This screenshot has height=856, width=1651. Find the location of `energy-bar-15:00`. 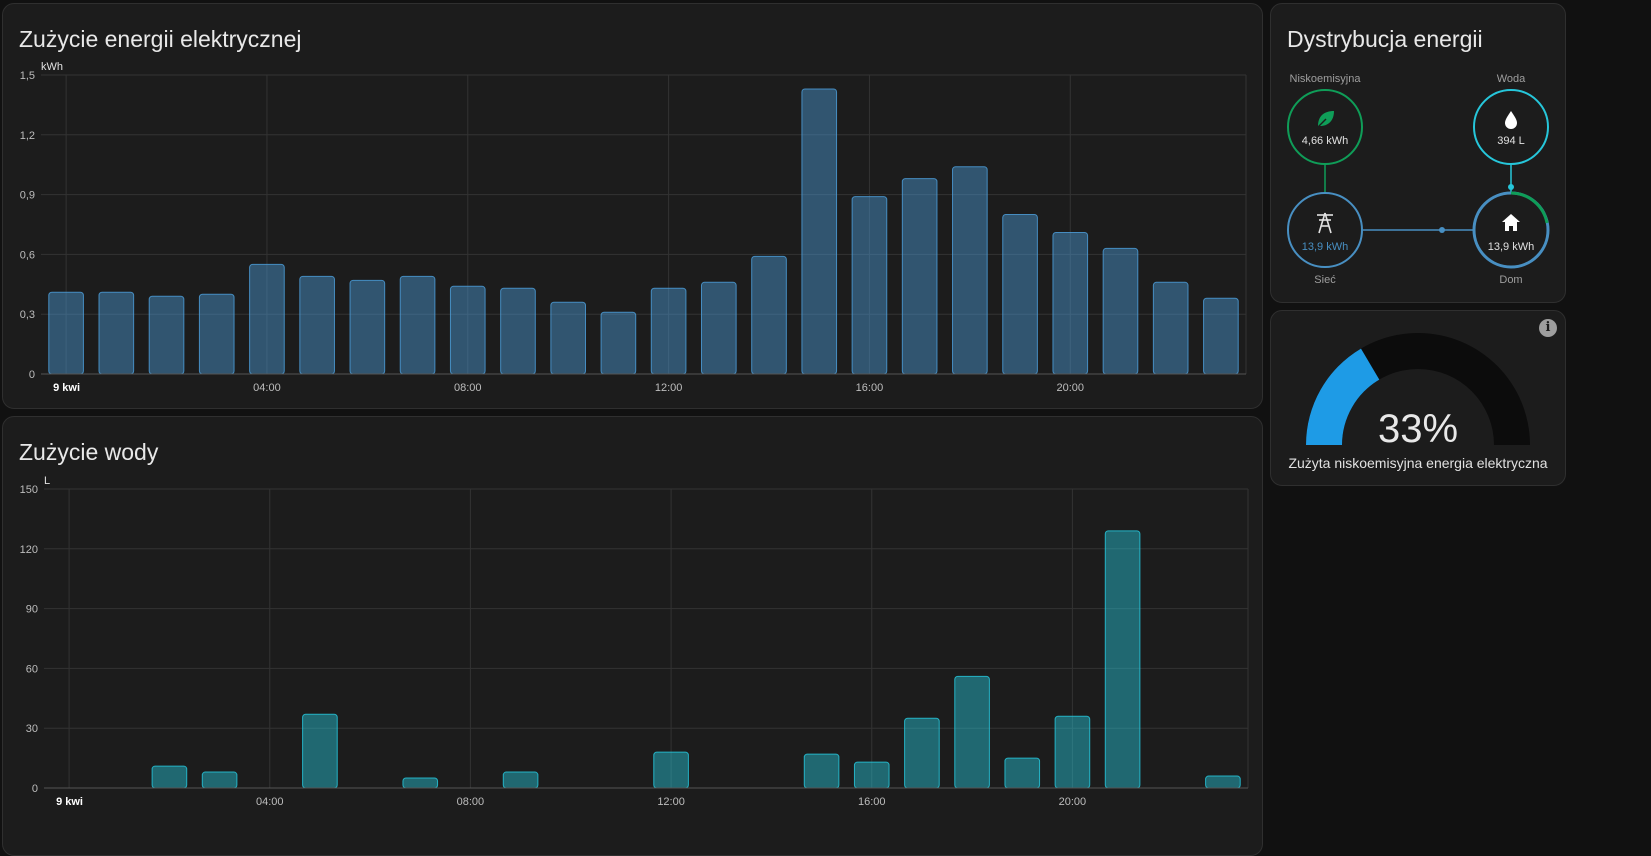

energy-bar-15:00 is located at coordinates (819, 231).